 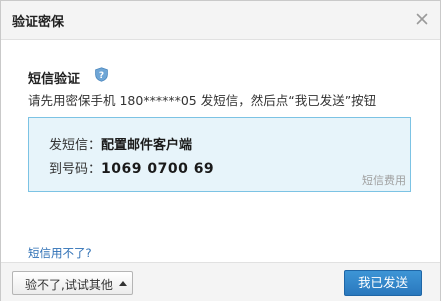 What do you see at coordinates (54, 79) in the screenshot?
I see `sms-verification-title: 短信验证` at bounding box center [54, 79].